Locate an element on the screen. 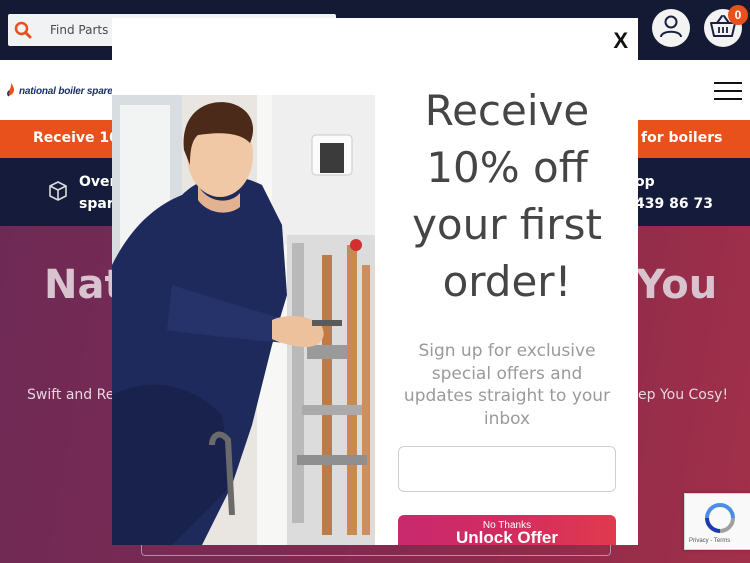  popup-headline: Receive 10% off your first order! is located at coordinates (507, 196).